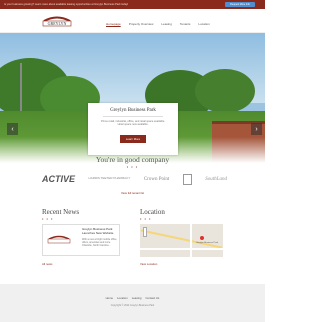 This screenshot has width=320, height=322. What do you see at coordinates (141, 24) in the screenshot?
I see `nav-property-overview: Property Overview` at bounding box center [141, 24].